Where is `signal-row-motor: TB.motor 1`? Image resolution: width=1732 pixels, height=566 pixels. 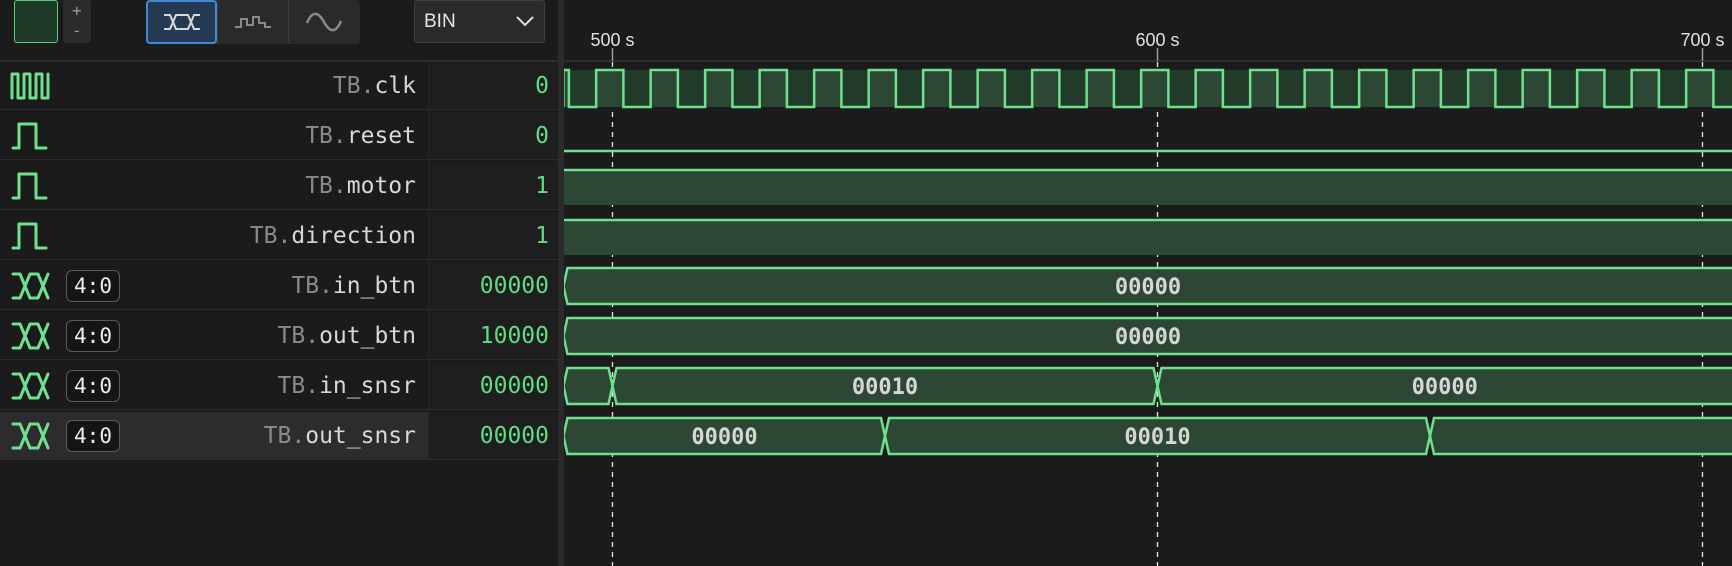 signal-row-motor: TB.motor 1 is located at coordinates (279, 186).